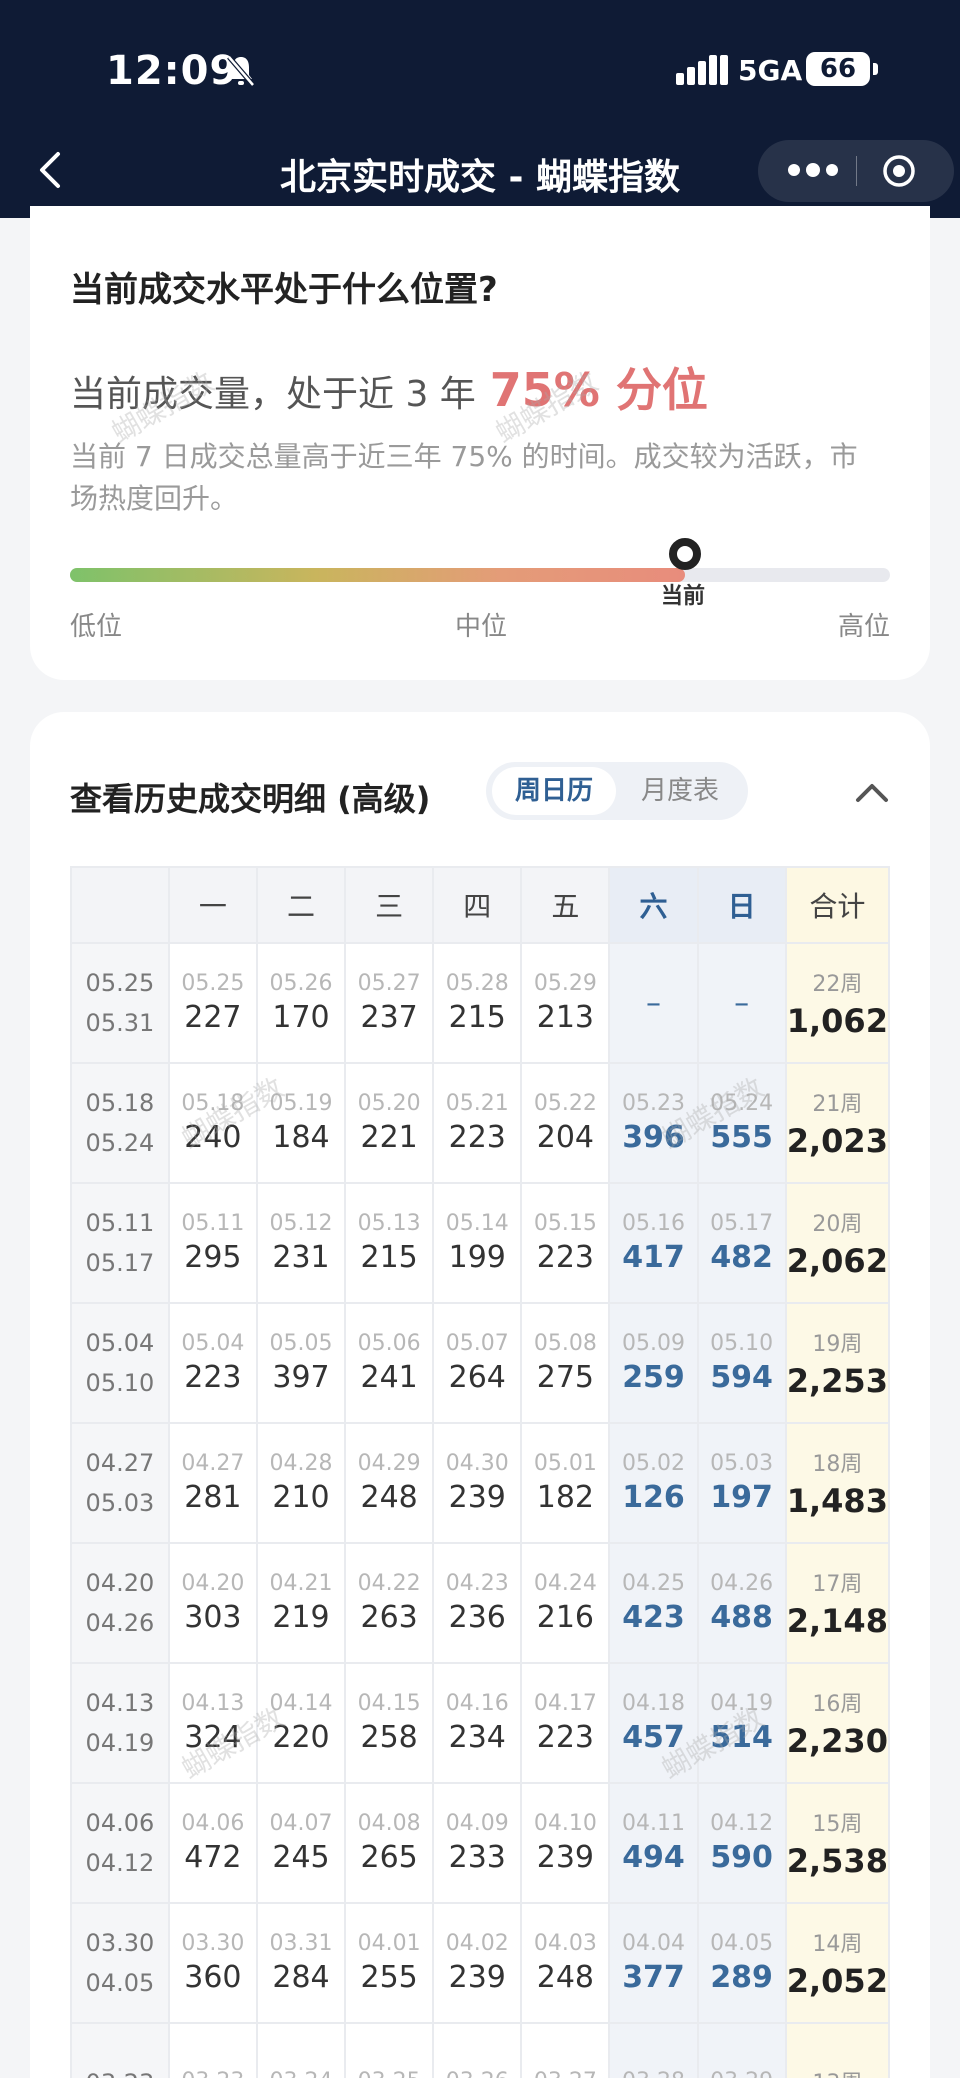  I want to click on day-cell: 05.12 231, so click(301, 1243).